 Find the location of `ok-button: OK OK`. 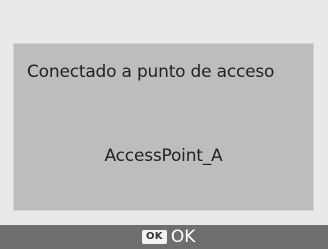

ok-button: OK OK is located at coordinates (168, 237).